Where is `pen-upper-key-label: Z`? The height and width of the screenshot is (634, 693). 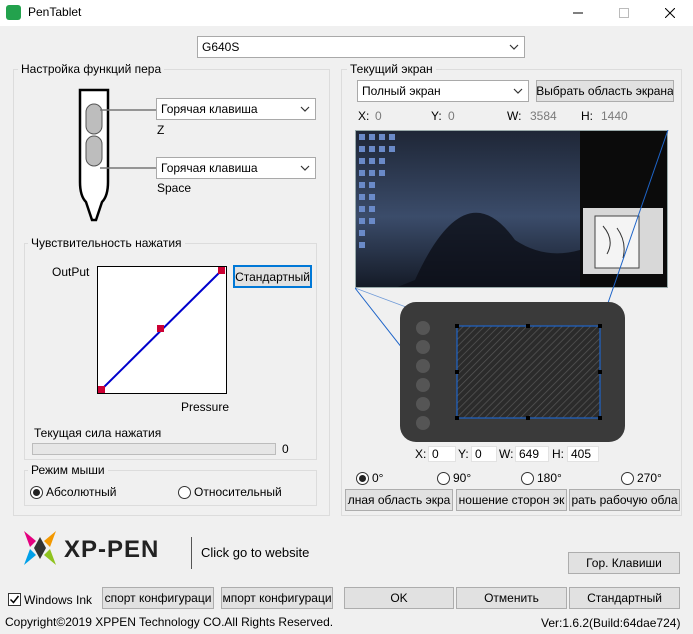 pen-upper-key-label: Z is located at coordinates (161, 130).